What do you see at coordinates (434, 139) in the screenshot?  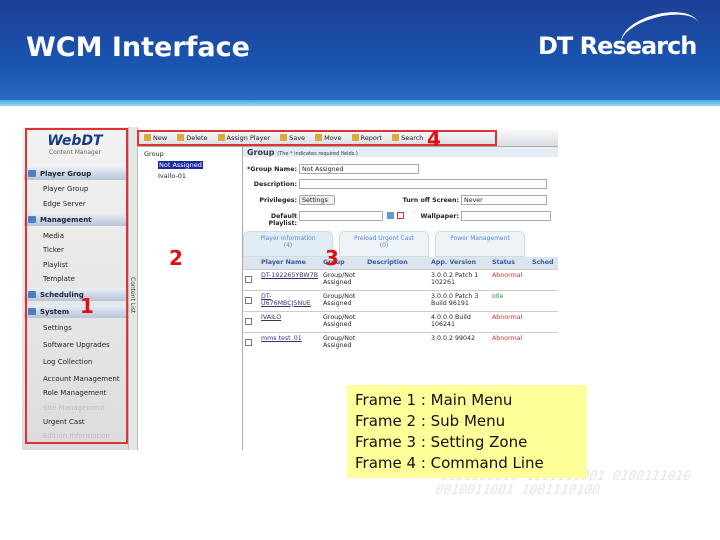 I see `frame-4-number: 4` at bounding box center [434, 139].